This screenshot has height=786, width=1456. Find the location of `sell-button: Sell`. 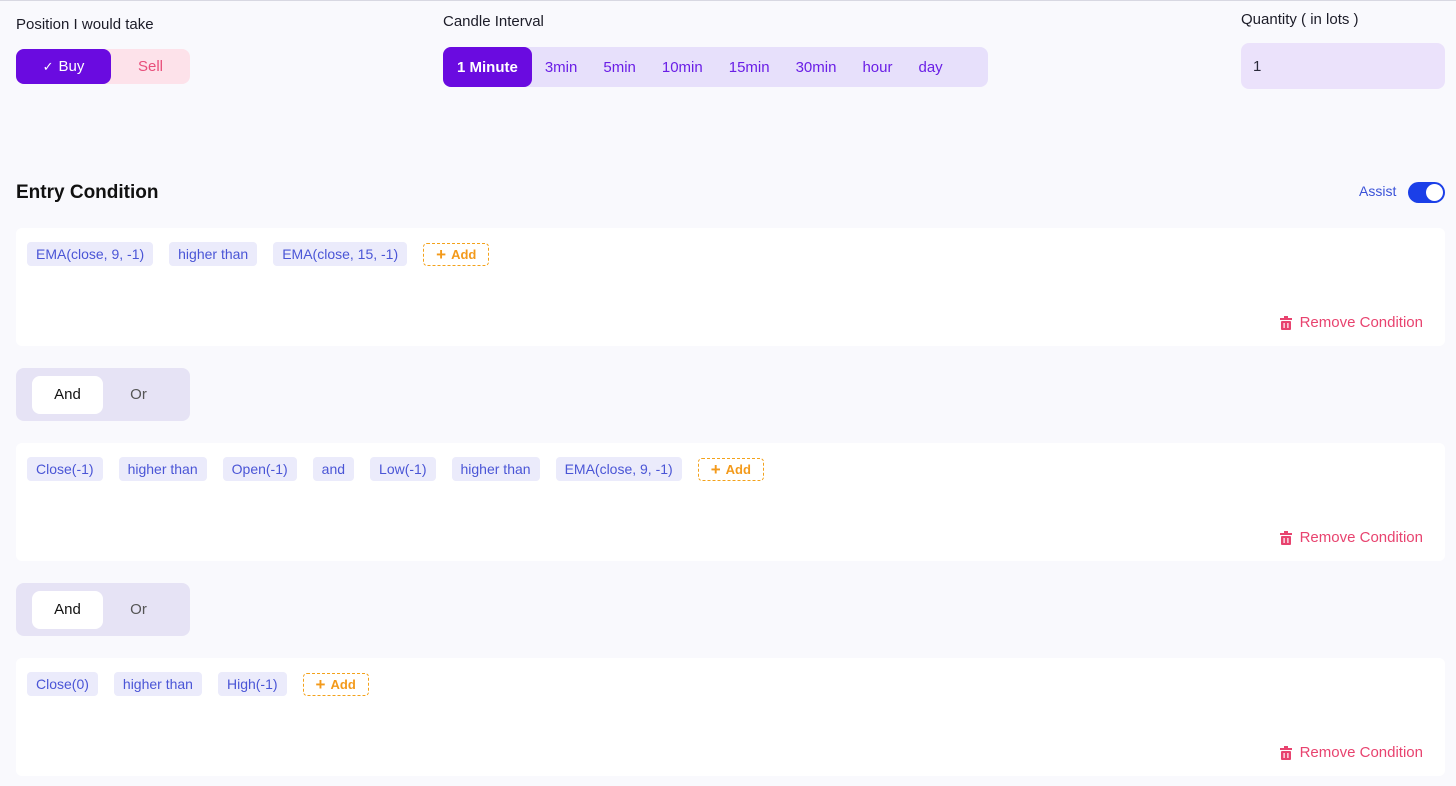

sell-button: Sell is located at coordinates (150, 66).